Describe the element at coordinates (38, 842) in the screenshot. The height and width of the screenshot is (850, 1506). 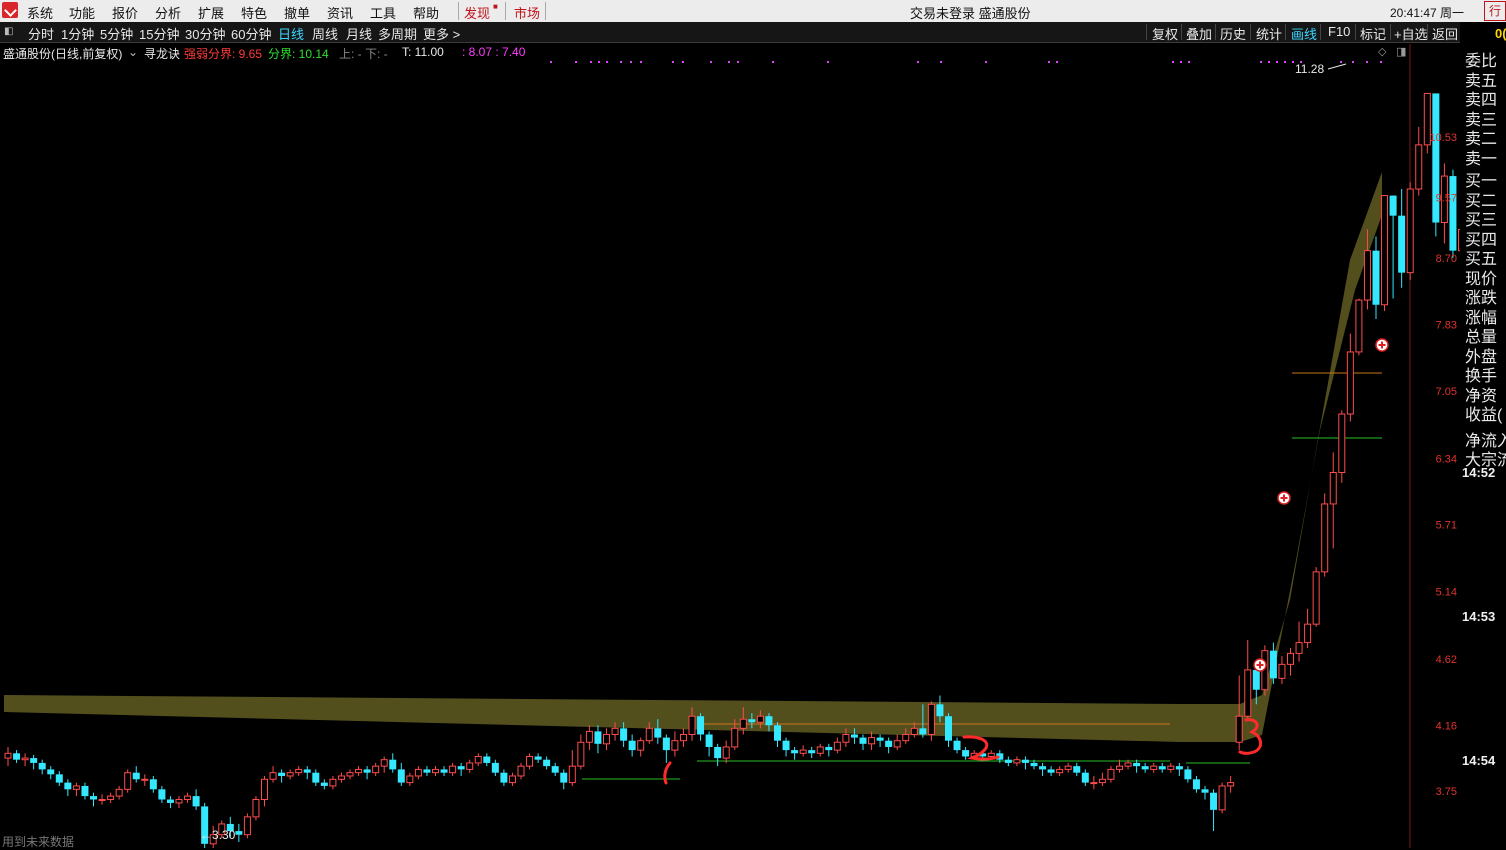
I see `footer-note: 用到未来数据` at that location.